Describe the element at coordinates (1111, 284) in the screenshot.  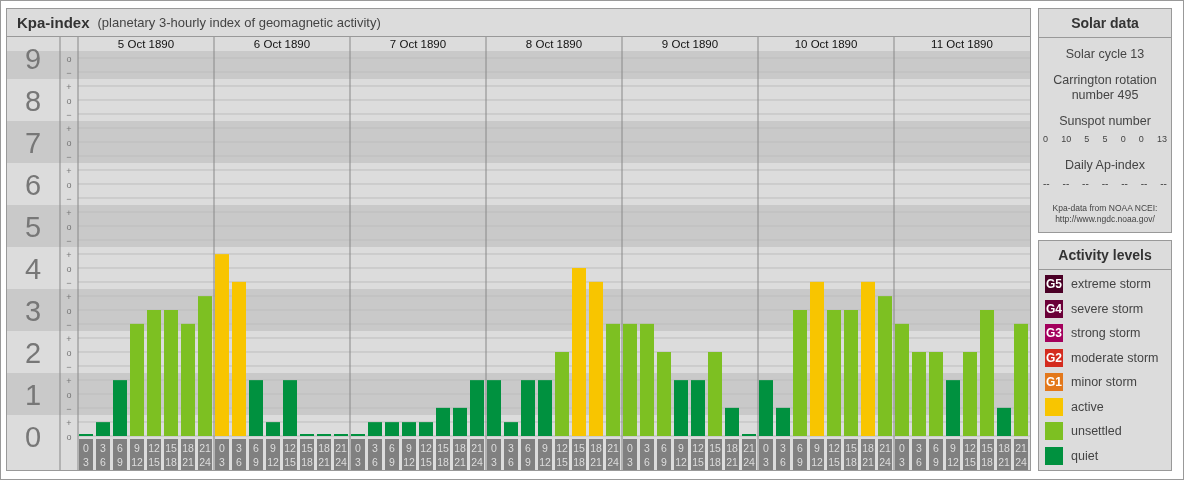
I see `level-name: extreme storm` at that location.